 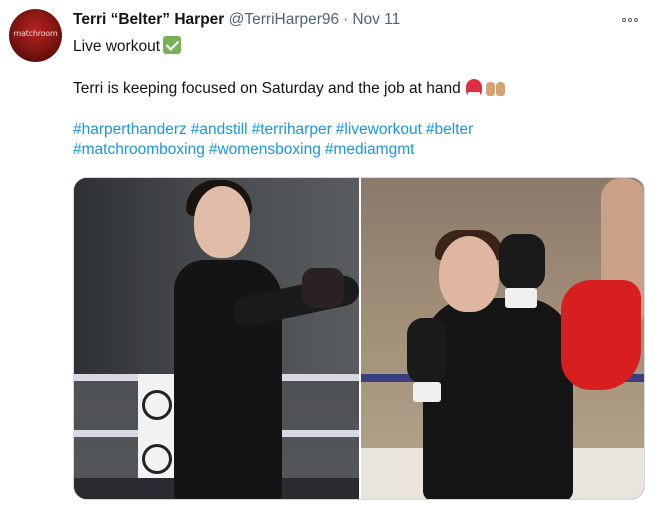 I want to click on avatar-logo-text: matchroom, so click(x=35, y=33).